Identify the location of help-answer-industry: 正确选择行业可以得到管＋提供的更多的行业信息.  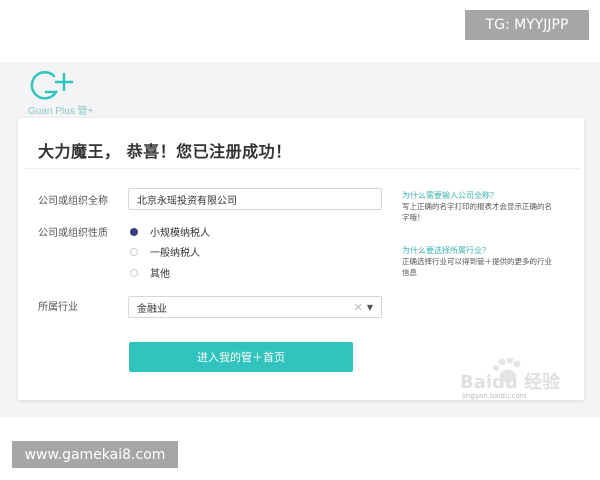
(477, 267).